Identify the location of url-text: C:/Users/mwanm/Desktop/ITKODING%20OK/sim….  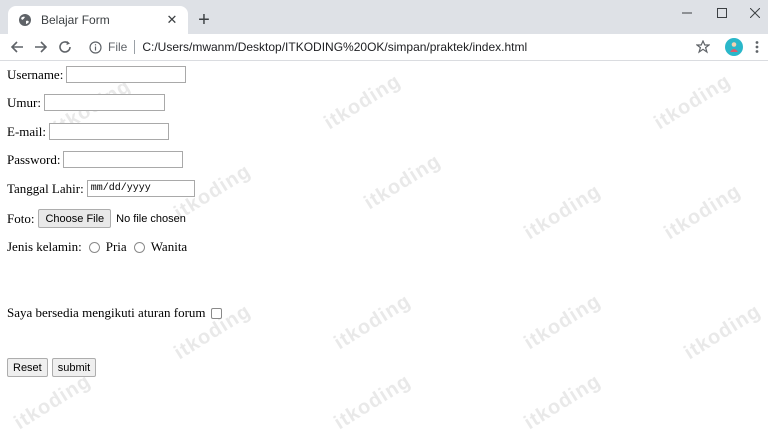
(334, 47).